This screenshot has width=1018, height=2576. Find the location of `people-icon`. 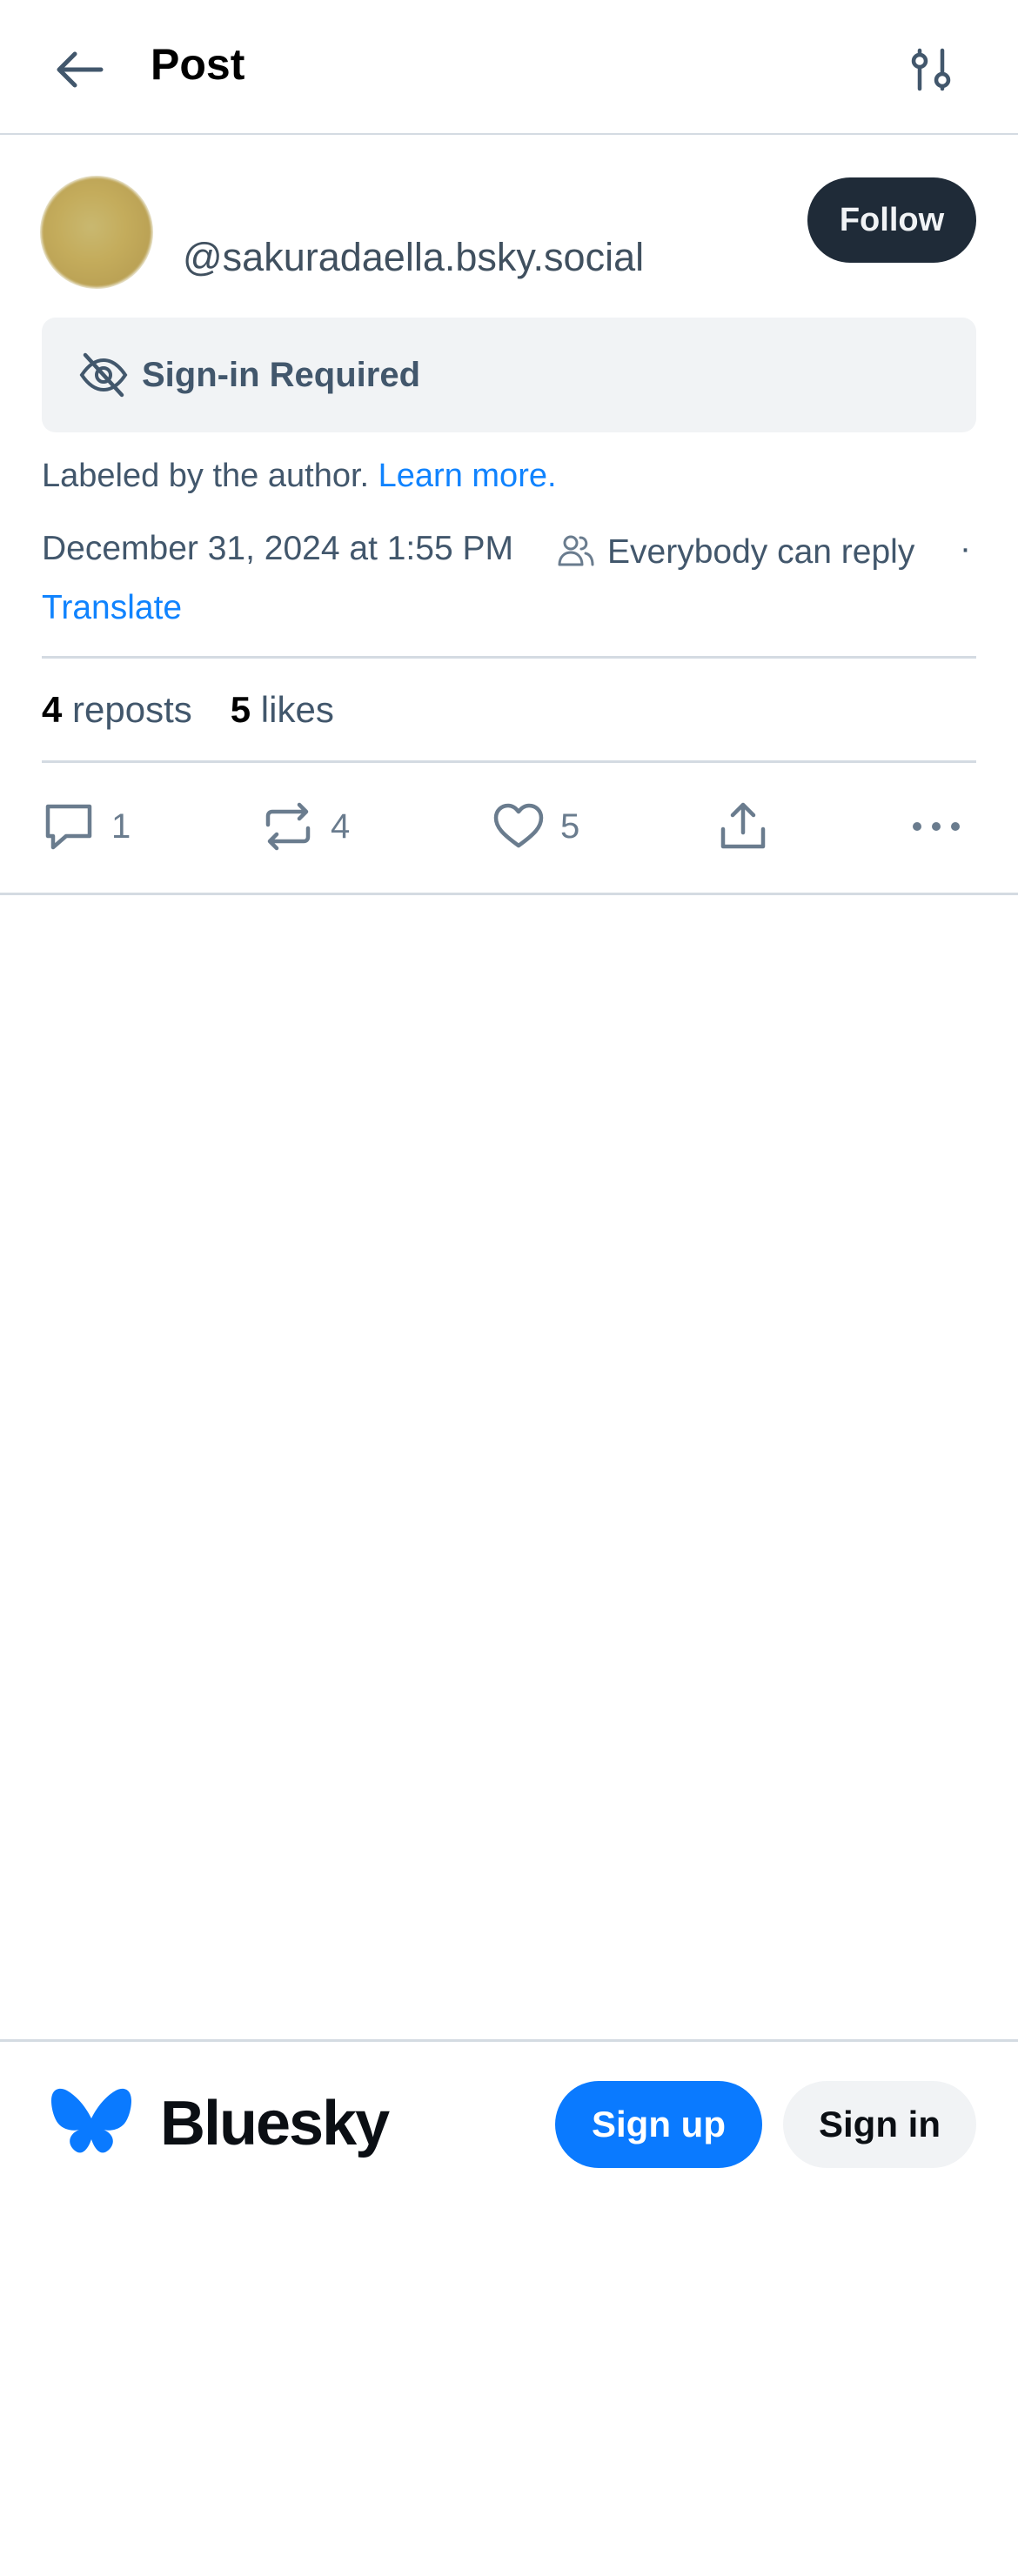

people-icon is located at coordinates (576, 550).